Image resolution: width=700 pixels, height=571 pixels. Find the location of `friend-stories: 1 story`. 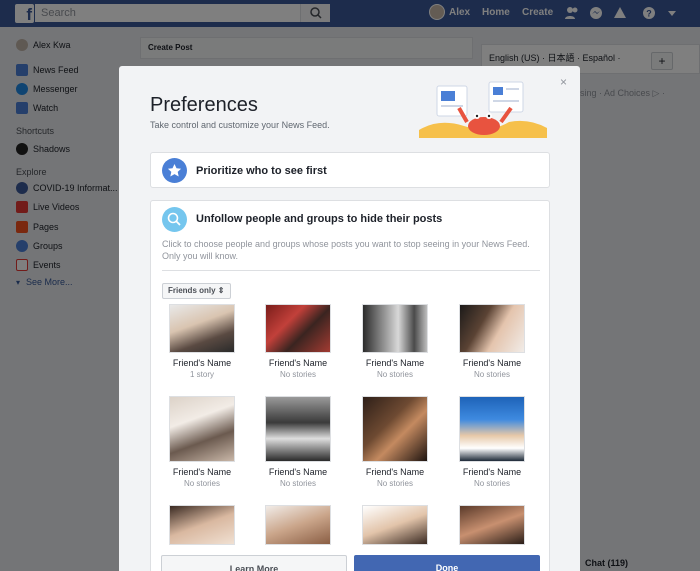

friend-stories: 1 story is located at coordinates (201, 374).